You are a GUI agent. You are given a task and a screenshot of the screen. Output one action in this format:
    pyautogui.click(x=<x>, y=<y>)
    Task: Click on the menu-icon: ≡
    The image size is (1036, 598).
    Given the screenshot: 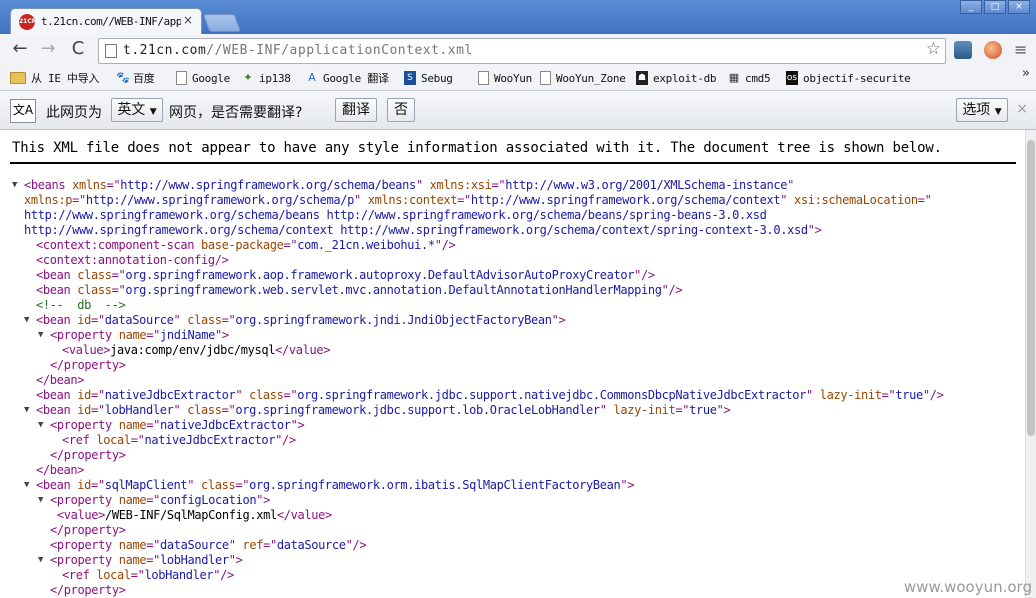 What is the action you would take?
    pyautogui.click(x=1020, y=49)
    